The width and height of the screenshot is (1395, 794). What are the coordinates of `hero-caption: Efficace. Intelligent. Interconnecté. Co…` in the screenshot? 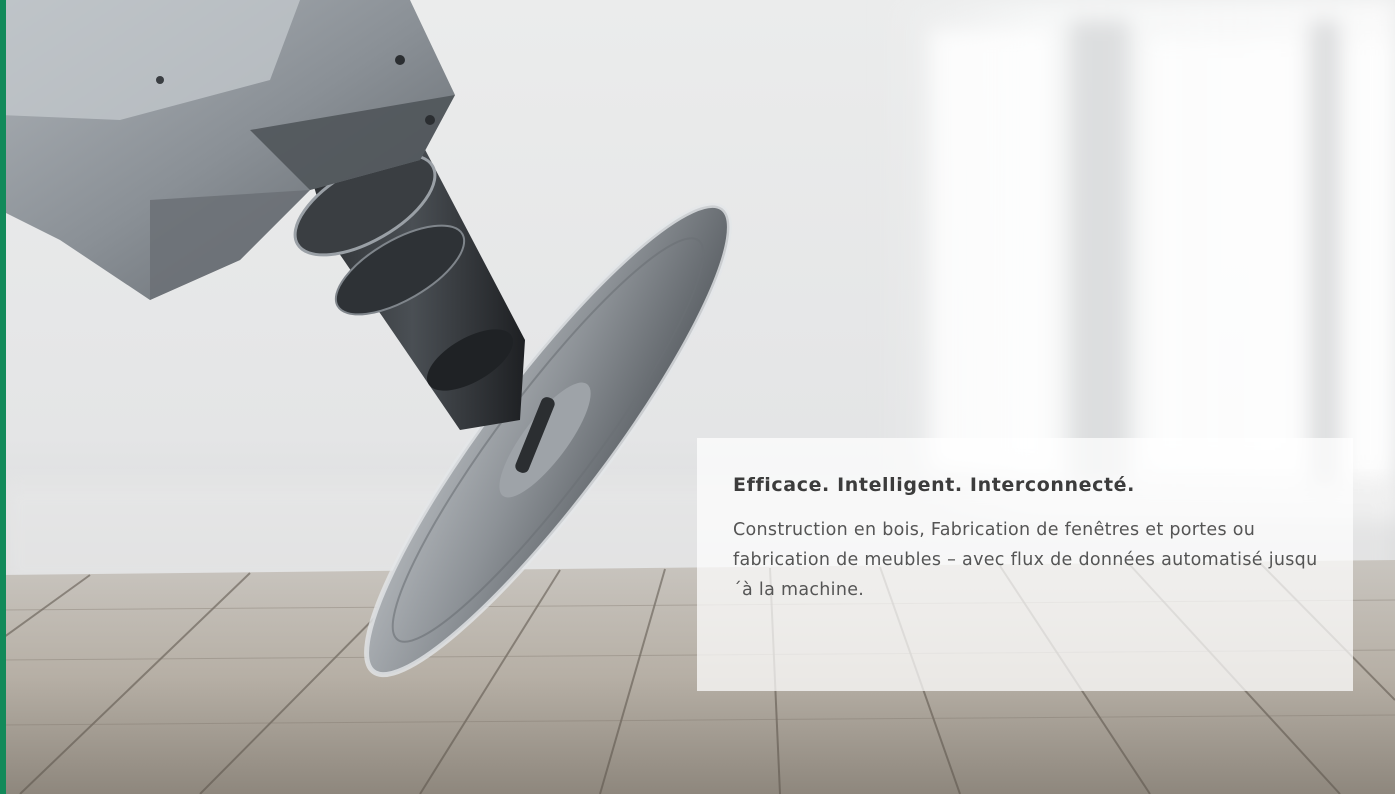 It's located at (1025, 564).